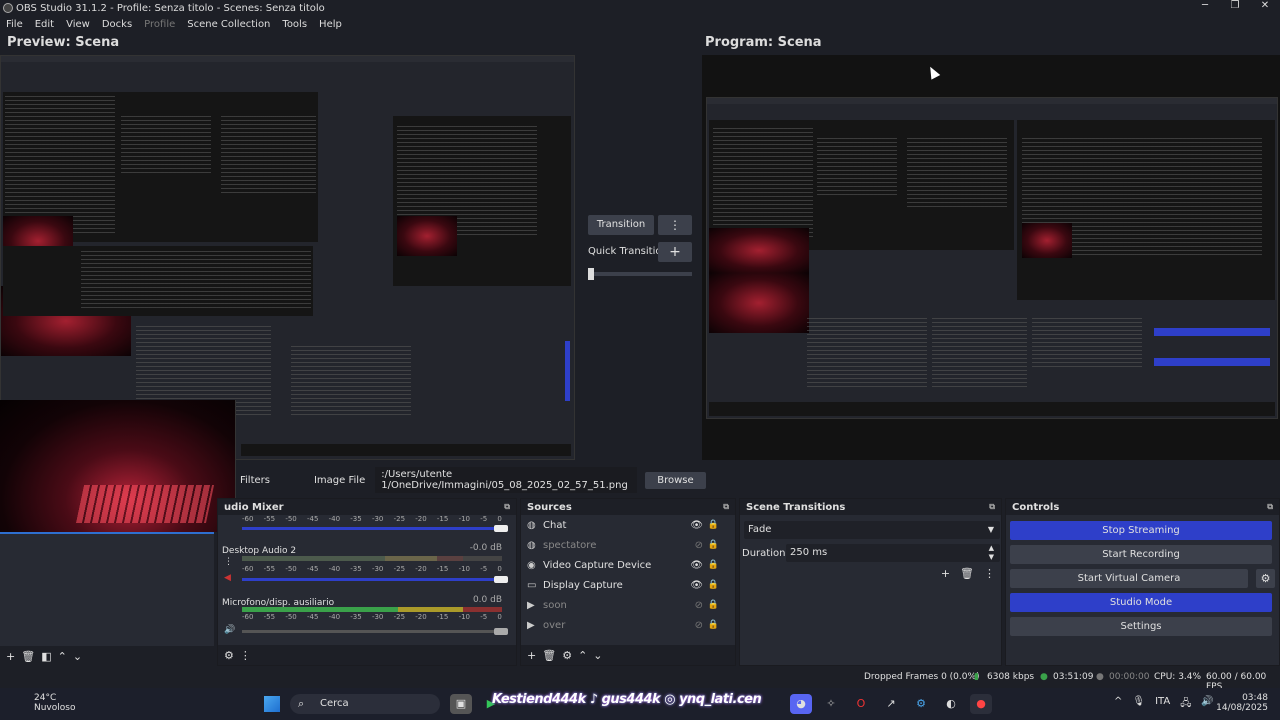 This screenshot has width=1280, height=720. What do you see at coordinates (1185, 704) in the screenshot?
I see `network-icon: 🖧` at bounding box center [1185, 704].